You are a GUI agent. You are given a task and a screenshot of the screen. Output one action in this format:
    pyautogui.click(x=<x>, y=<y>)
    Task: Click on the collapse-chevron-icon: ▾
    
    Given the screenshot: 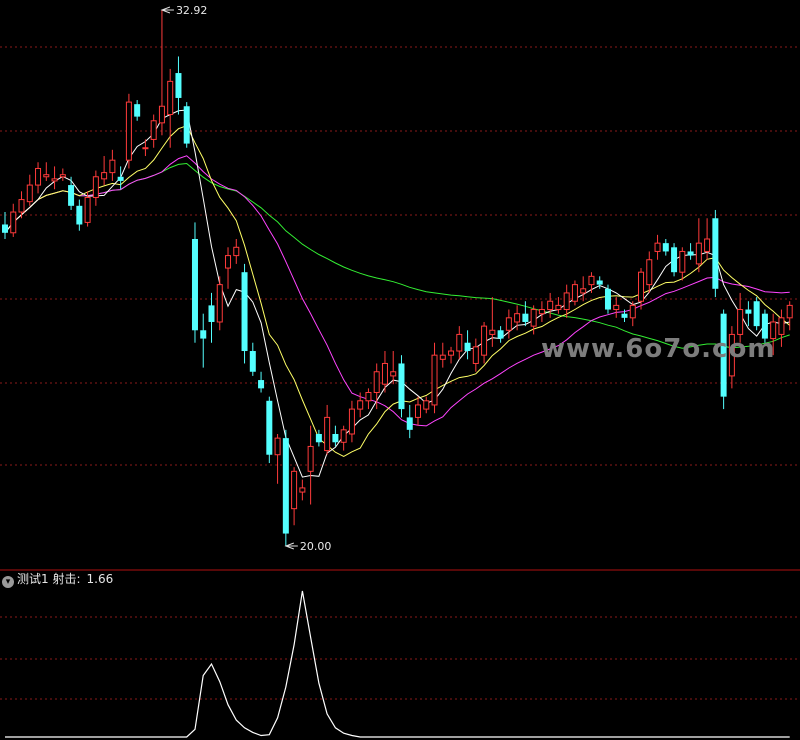 What is the action you would take?
    pyautogui.click(x=8, y=582)
    